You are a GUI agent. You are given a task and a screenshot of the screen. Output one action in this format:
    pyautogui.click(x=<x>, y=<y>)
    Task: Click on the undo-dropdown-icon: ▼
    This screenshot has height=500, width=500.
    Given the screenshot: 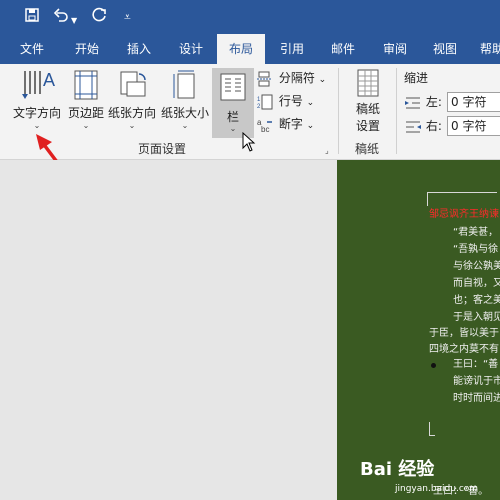 What is the action you would take?
    pyautogui.click(x=74, y=21)
    